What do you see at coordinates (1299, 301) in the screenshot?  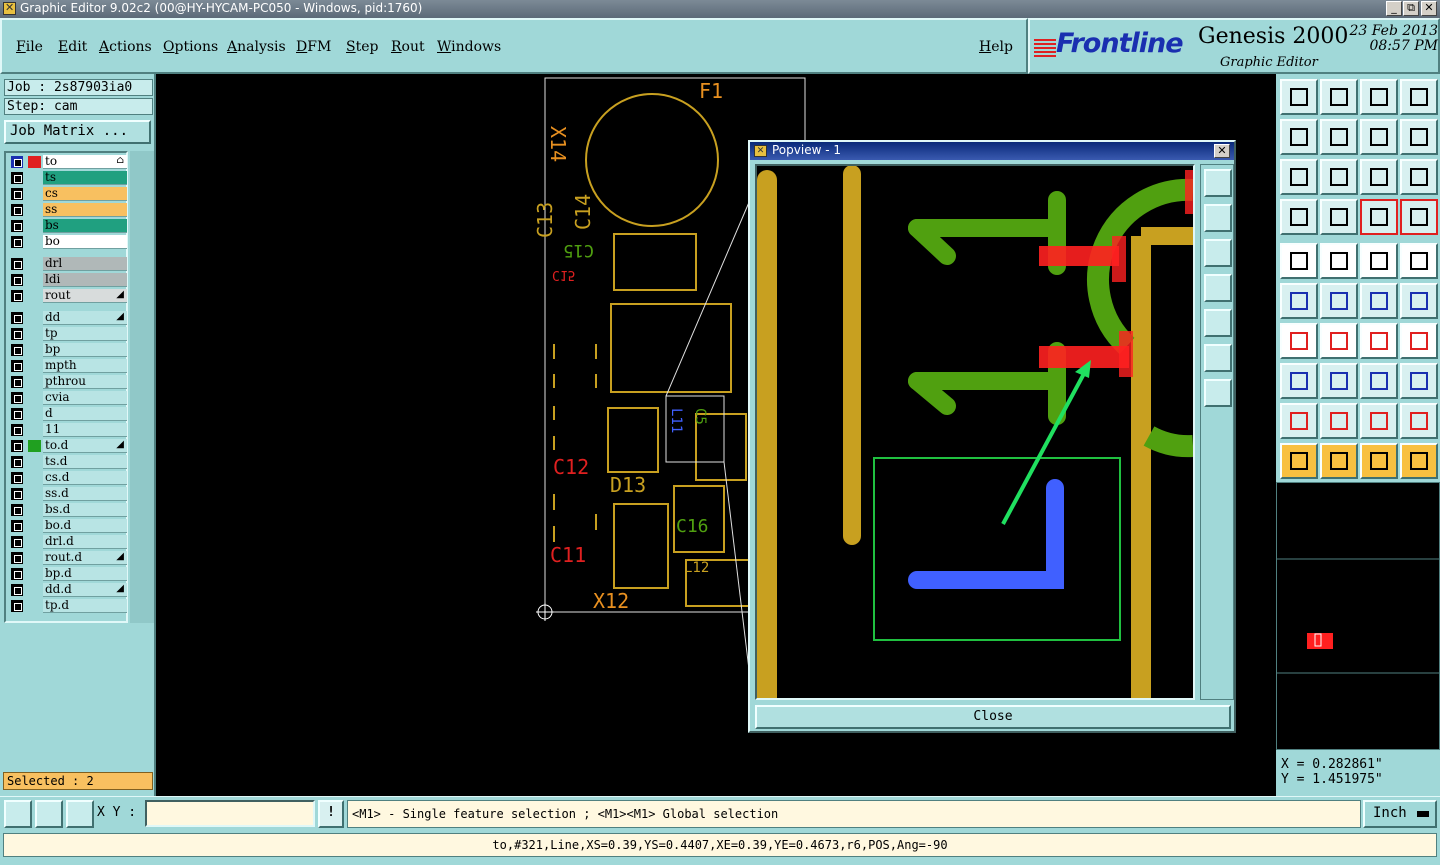 I see `move-icon` at bounding box center [1299, 301].